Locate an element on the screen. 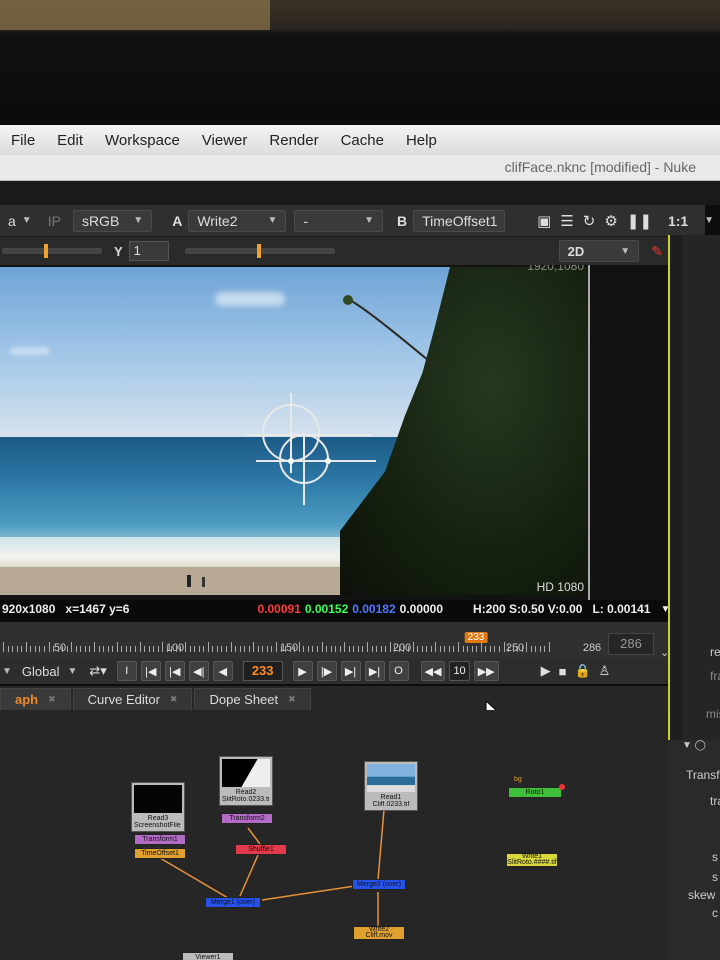 Image resolution: width=720 pixels, height=960 pixels. input-a-dropdown: Write2 ▼ is located at coordinates (237, 220).